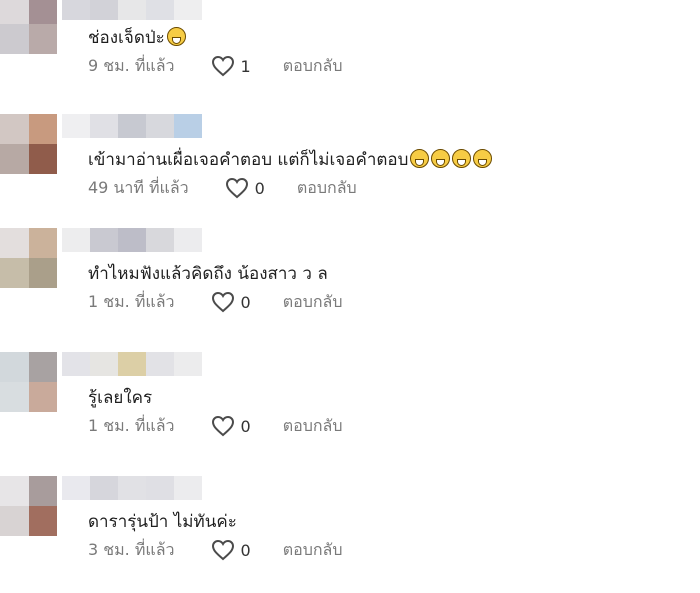 This screenshot has height=593, width=700. I want to click on comment-timestamp: 9 ชม. ที่แล้ว, so click(131, 65).